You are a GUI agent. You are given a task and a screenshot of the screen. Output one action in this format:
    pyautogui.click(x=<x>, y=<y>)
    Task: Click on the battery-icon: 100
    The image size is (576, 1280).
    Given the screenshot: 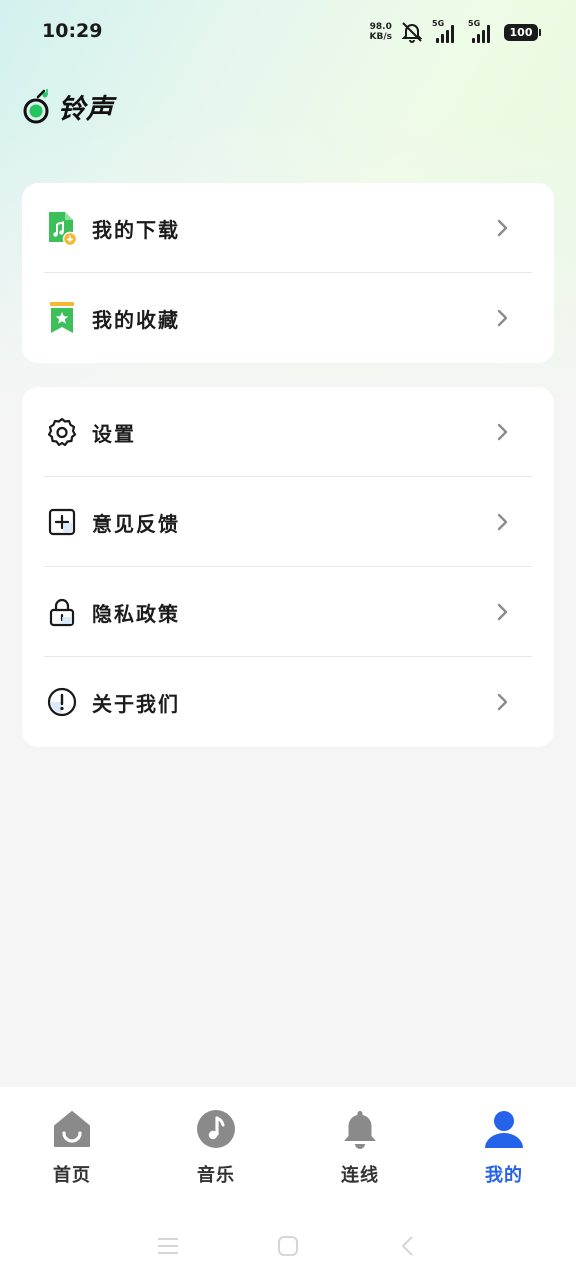 What is the action you would take?
    pyautogui.click(x=522, y=32)
    